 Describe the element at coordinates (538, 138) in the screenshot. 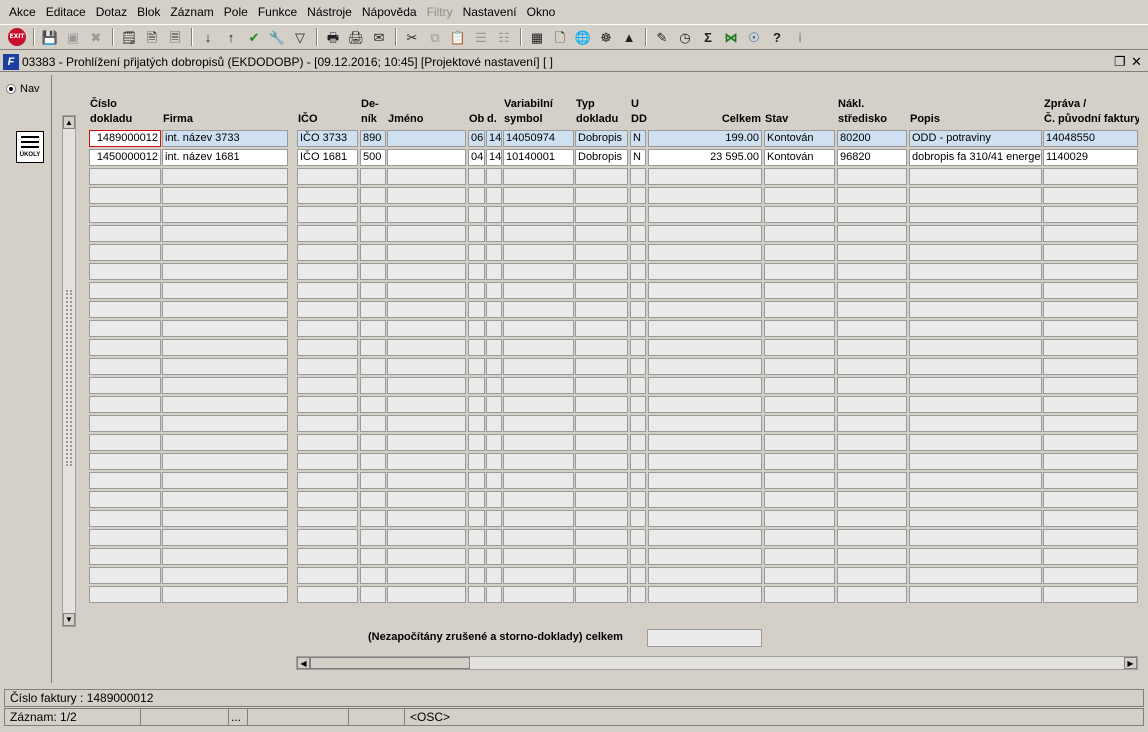

I see `cell-vs: 14050974` at that location.